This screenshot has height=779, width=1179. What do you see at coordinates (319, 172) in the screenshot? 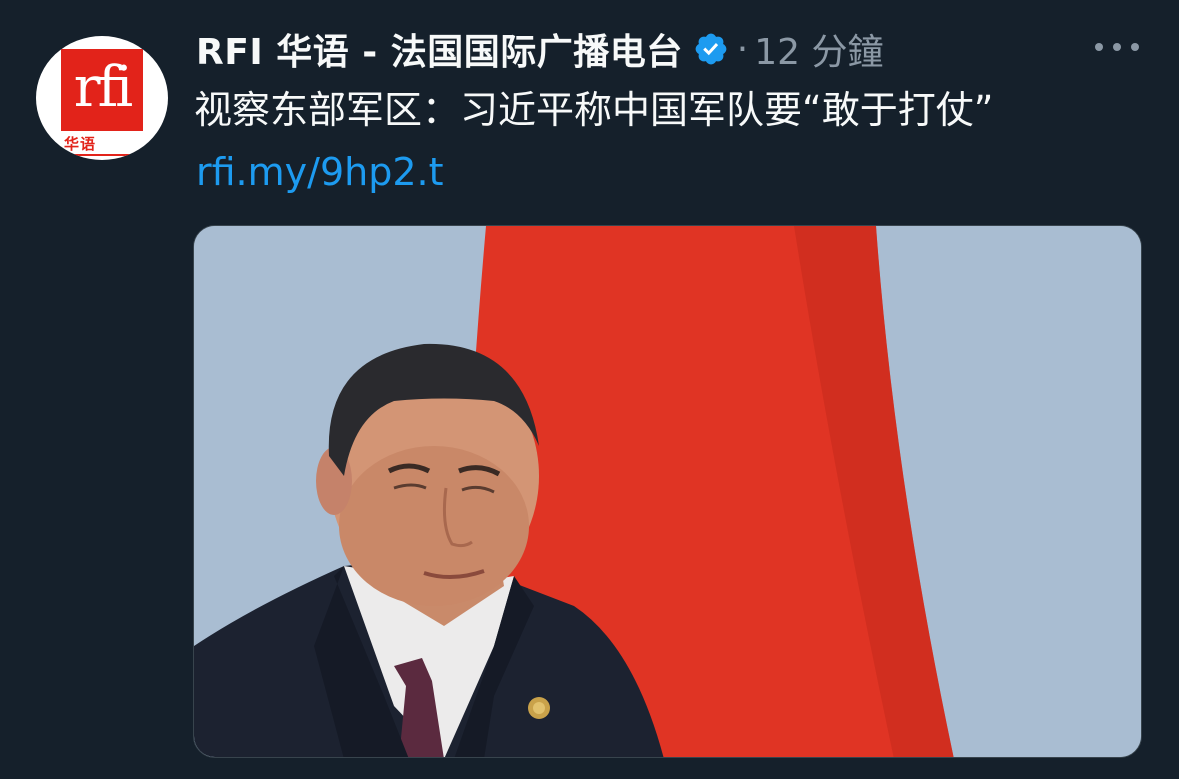
I see `tweet-link: rfi.my/9hp2.t` at bounding box center [319, 172].